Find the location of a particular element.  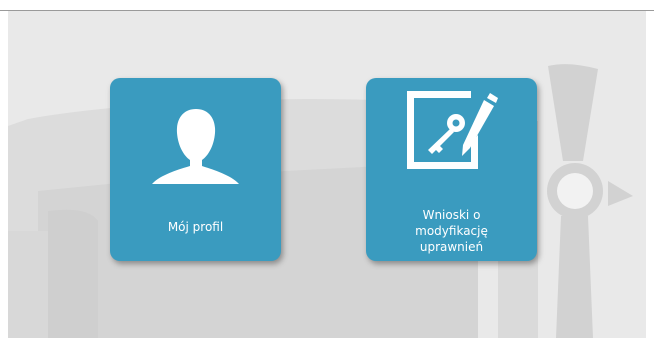

right-margin is located at coordinates (650, 174).